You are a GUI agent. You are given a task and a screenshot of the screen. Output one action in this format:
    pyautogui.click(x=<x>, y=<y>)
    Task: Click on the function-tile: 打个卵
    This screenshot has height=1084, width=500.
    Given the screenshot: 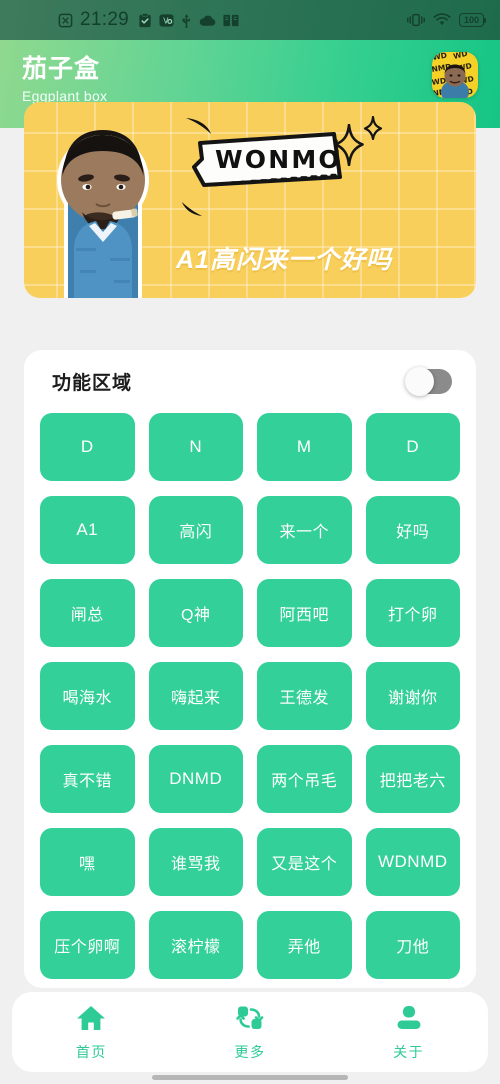 What is the action you would take?
    pyautogui.click(x=412, y=613)
    